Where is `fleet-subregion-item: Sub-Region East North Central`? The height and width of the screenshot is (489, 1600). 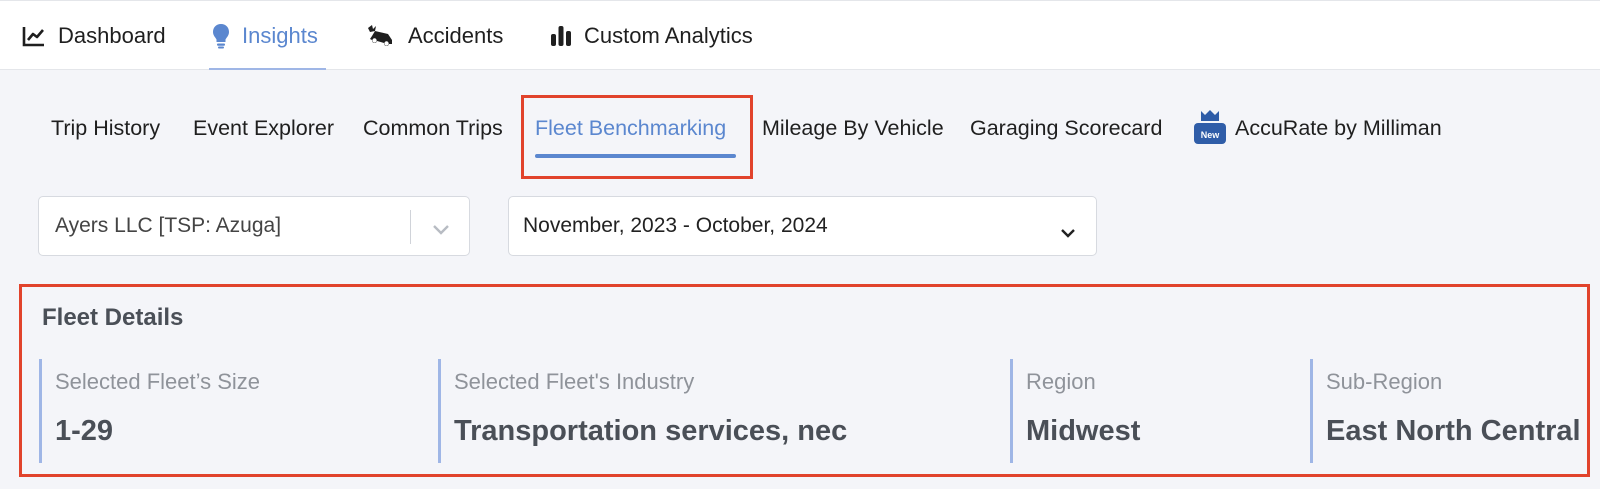
fleet-subregion-item: Sub-Region East North Central is located at coordinates (1445, 411).